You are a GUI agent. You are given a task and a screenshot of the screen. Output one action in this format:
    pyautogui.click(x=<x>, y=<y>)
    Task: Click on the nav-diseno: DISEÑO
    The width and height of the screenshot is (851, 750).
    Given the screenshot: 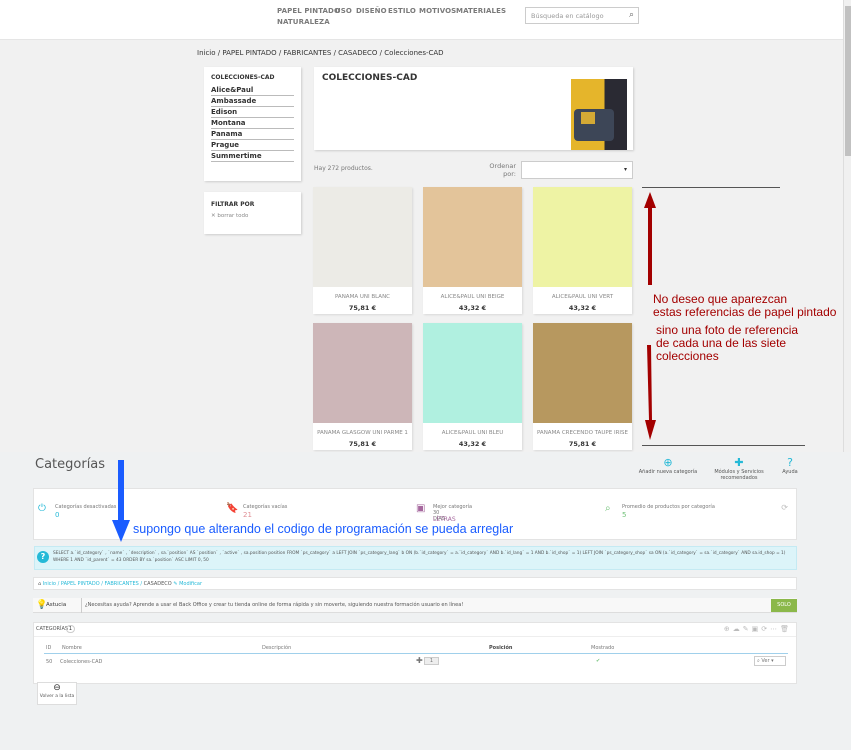 What is the action you would take?
    pyautogui.click(x=371, y=11)
    